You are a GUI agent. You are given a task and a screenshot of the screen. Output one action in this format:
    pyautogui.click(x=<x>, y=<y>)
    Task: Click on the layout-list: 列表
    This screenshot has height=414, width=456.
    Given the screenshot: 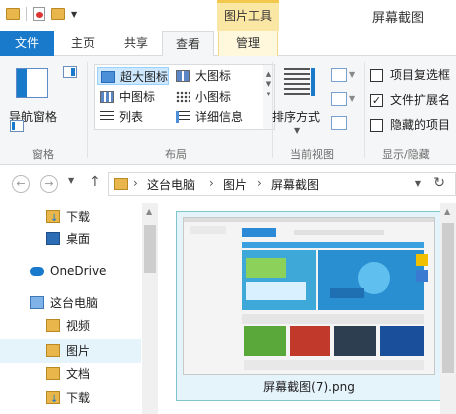 What is the action you would take?
    pyautogui.click(x=120, y=117)
    